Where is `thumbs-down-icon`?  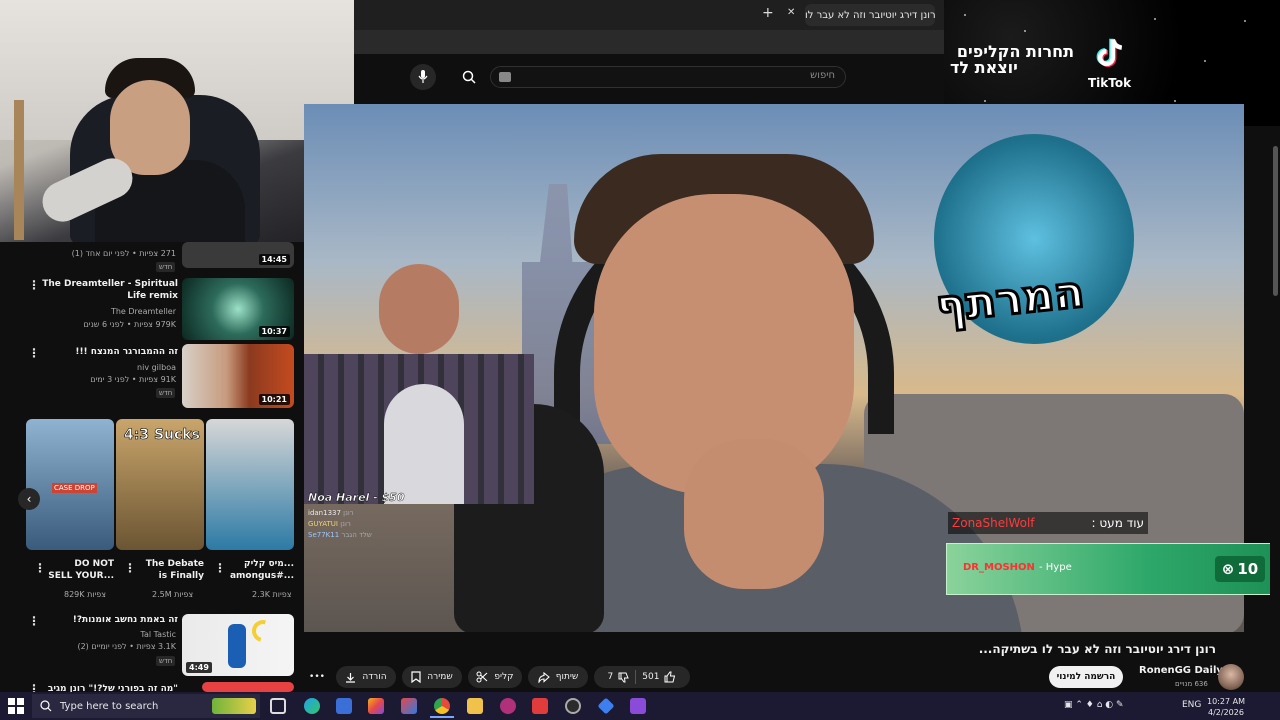
thumbs-down-icon is located at coordinates (624, 677).